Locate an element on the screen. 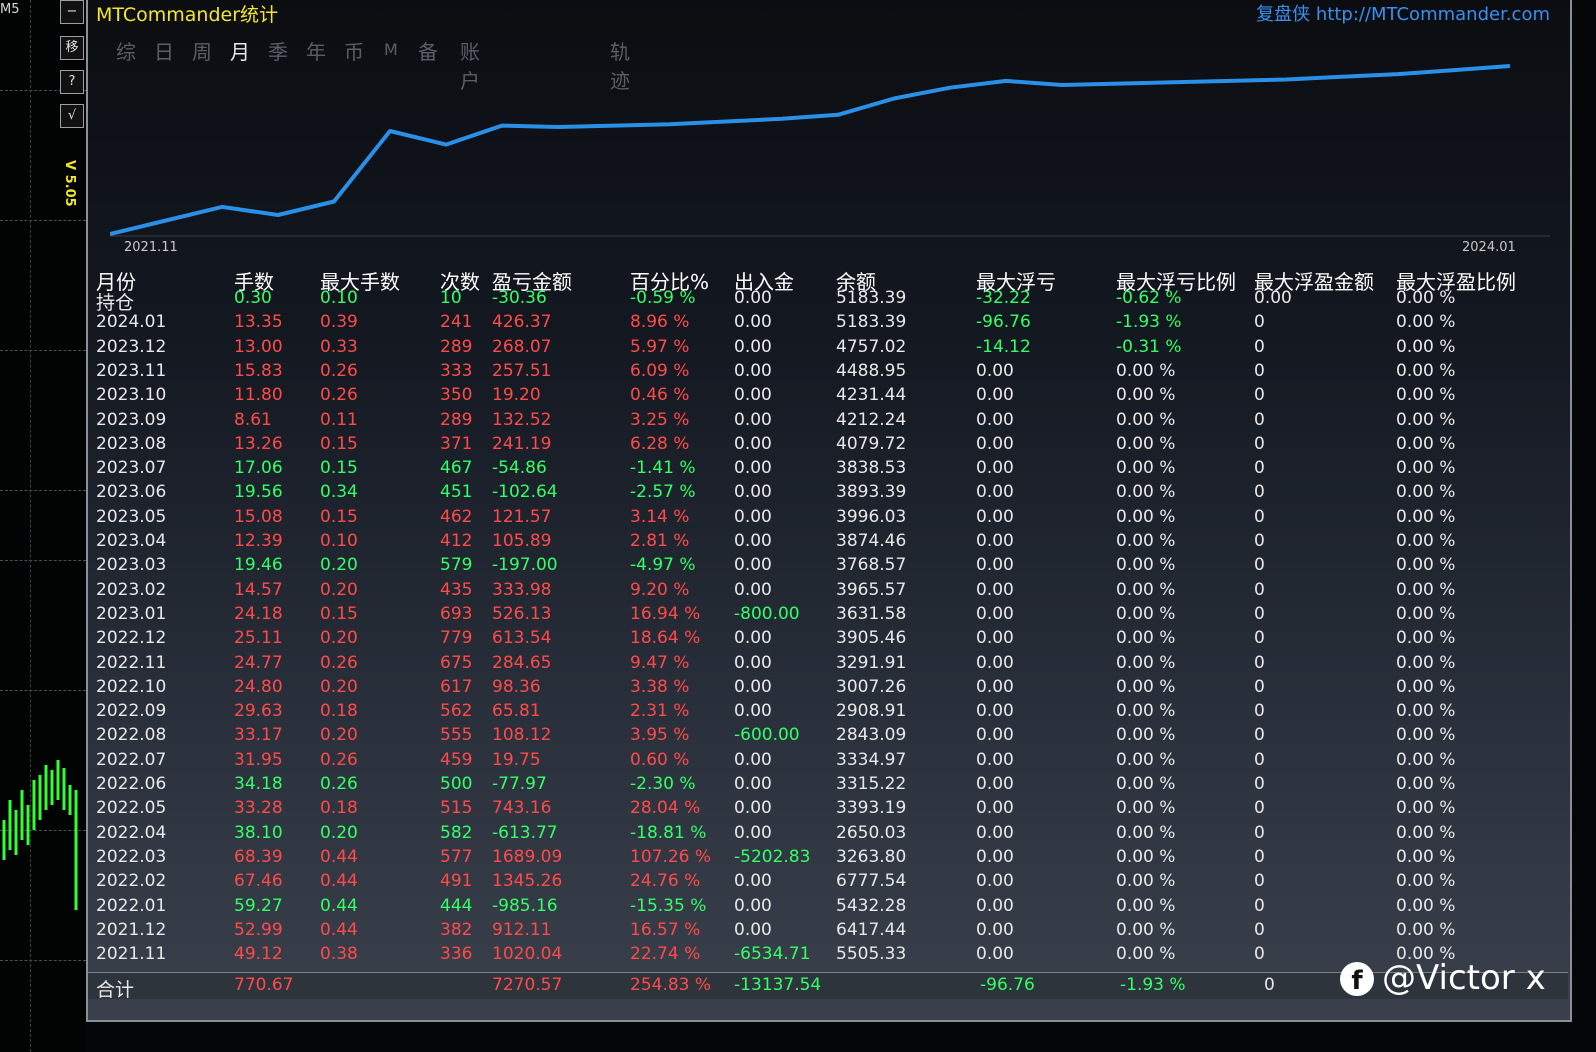 The height and width of the screenshot is (1052, 1596). cell-balance: 3393.19 is located at coordinates (871, 808).